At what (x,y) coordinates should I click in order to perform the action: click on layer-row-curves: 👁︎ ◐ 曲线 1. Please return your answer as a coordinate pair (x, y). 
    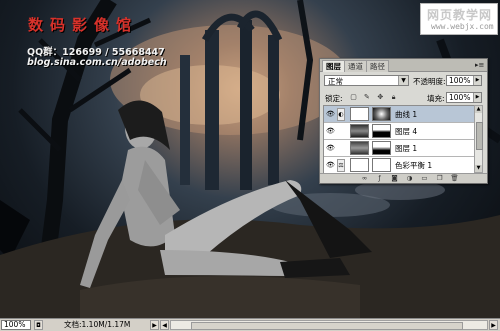
    Looking at the image, I should click on (399, 114).